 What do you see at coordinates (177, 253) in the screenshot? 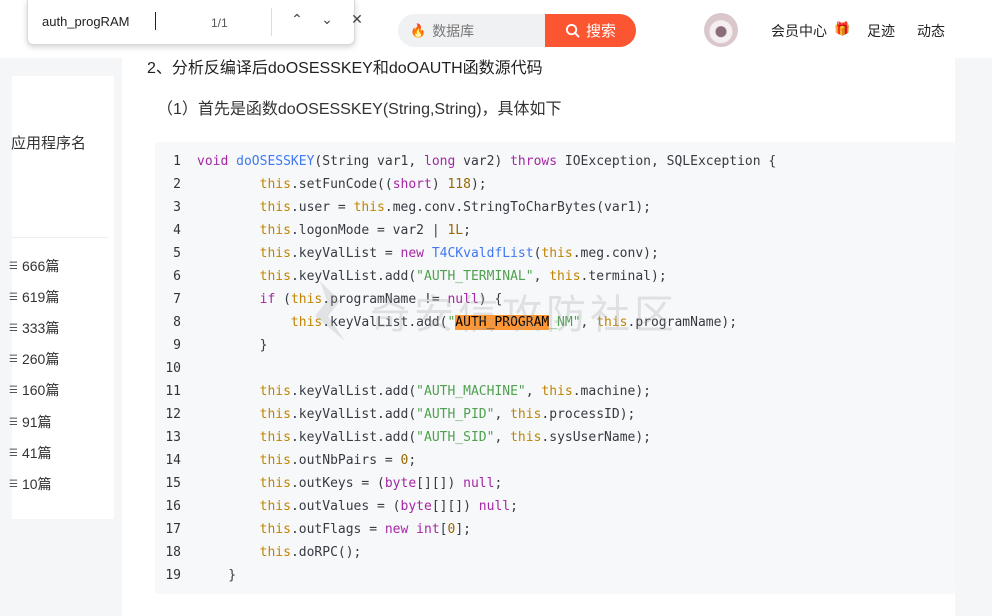
I see `line-number: 5` at bounding box center [177, 253].